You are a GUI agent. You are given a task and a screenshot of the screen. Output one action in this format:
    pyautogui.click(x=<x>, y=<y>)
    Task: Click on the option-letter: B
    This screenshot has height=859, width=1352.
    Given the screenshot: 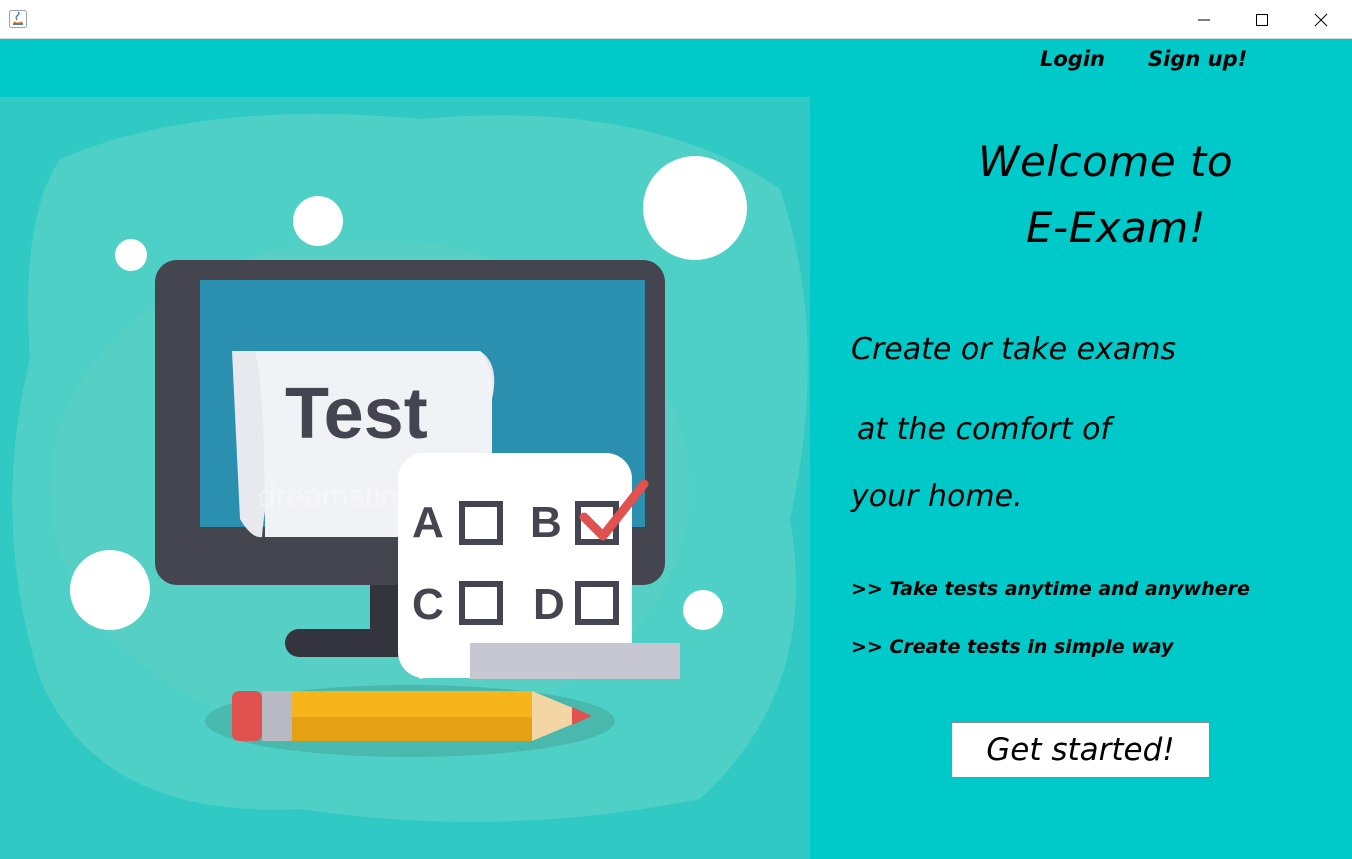 What is the action you would take?
    pyautogui.click(x=546, y=522)
    